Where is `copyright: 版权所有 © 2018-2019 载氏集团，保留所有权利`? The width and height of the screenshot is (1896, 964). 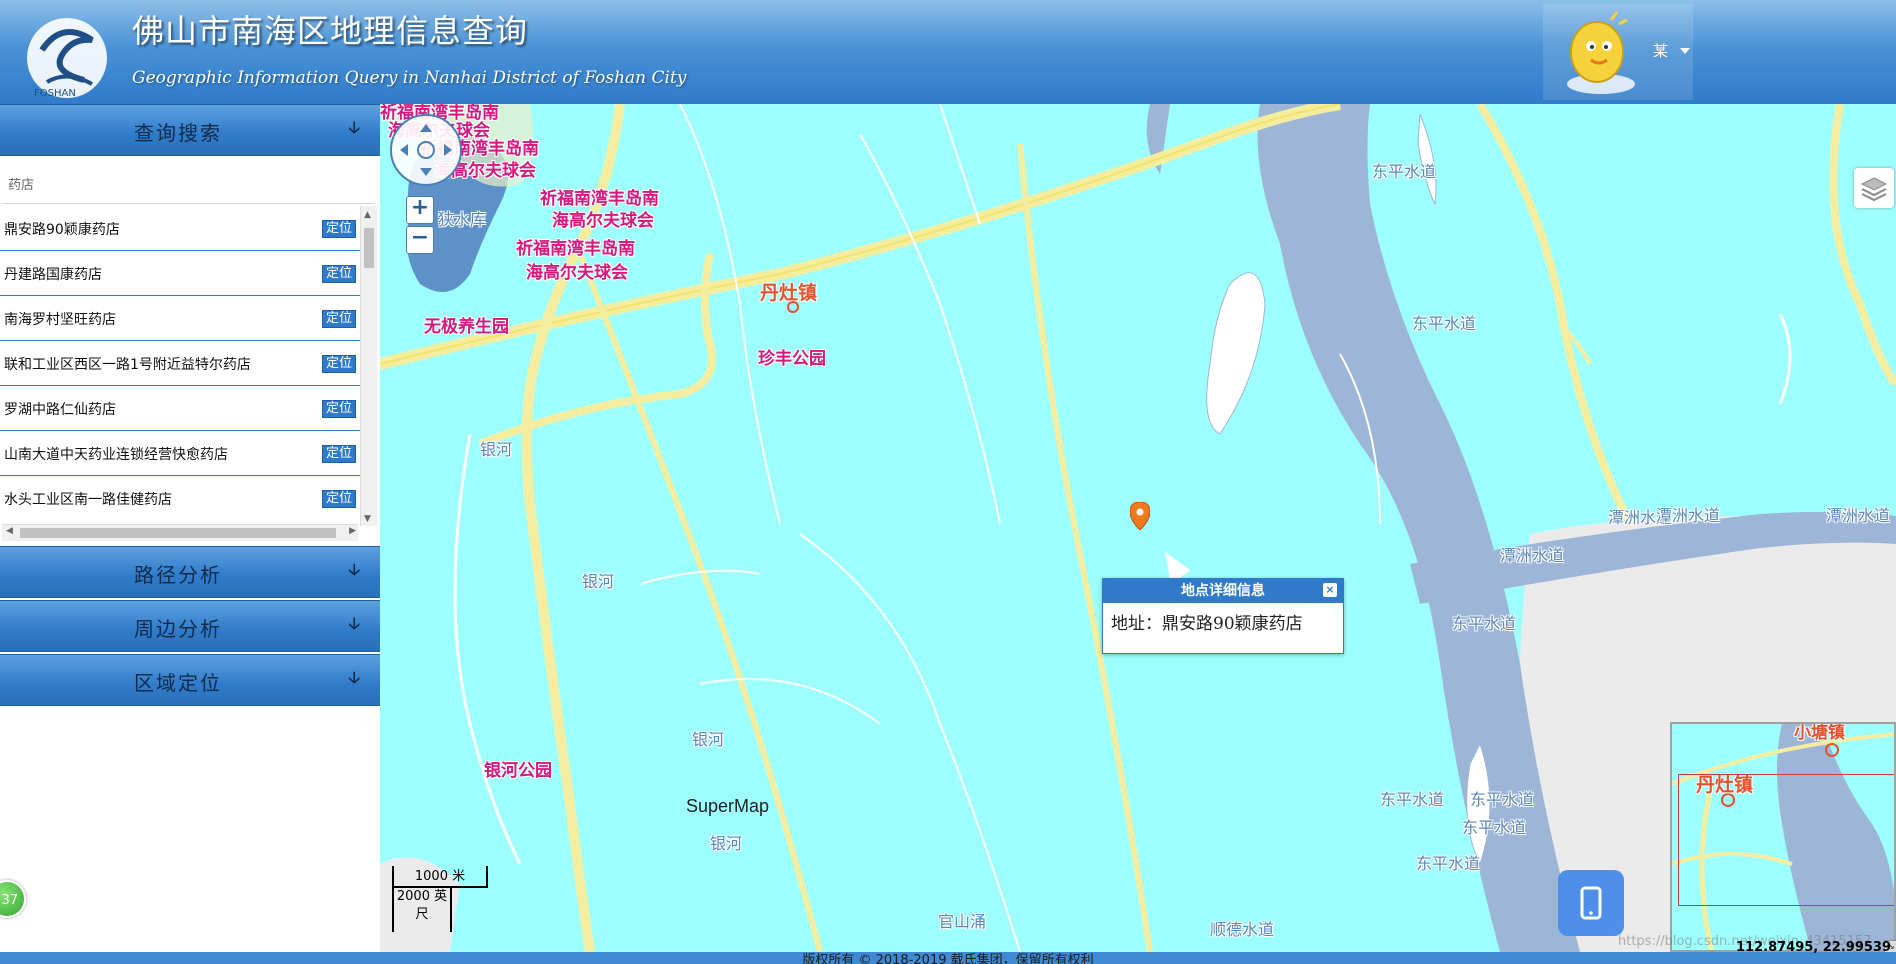 copyright: 版权所有 © 2018-2019 载氏集团，保留所有权利 is located at coordinates (948, 958).